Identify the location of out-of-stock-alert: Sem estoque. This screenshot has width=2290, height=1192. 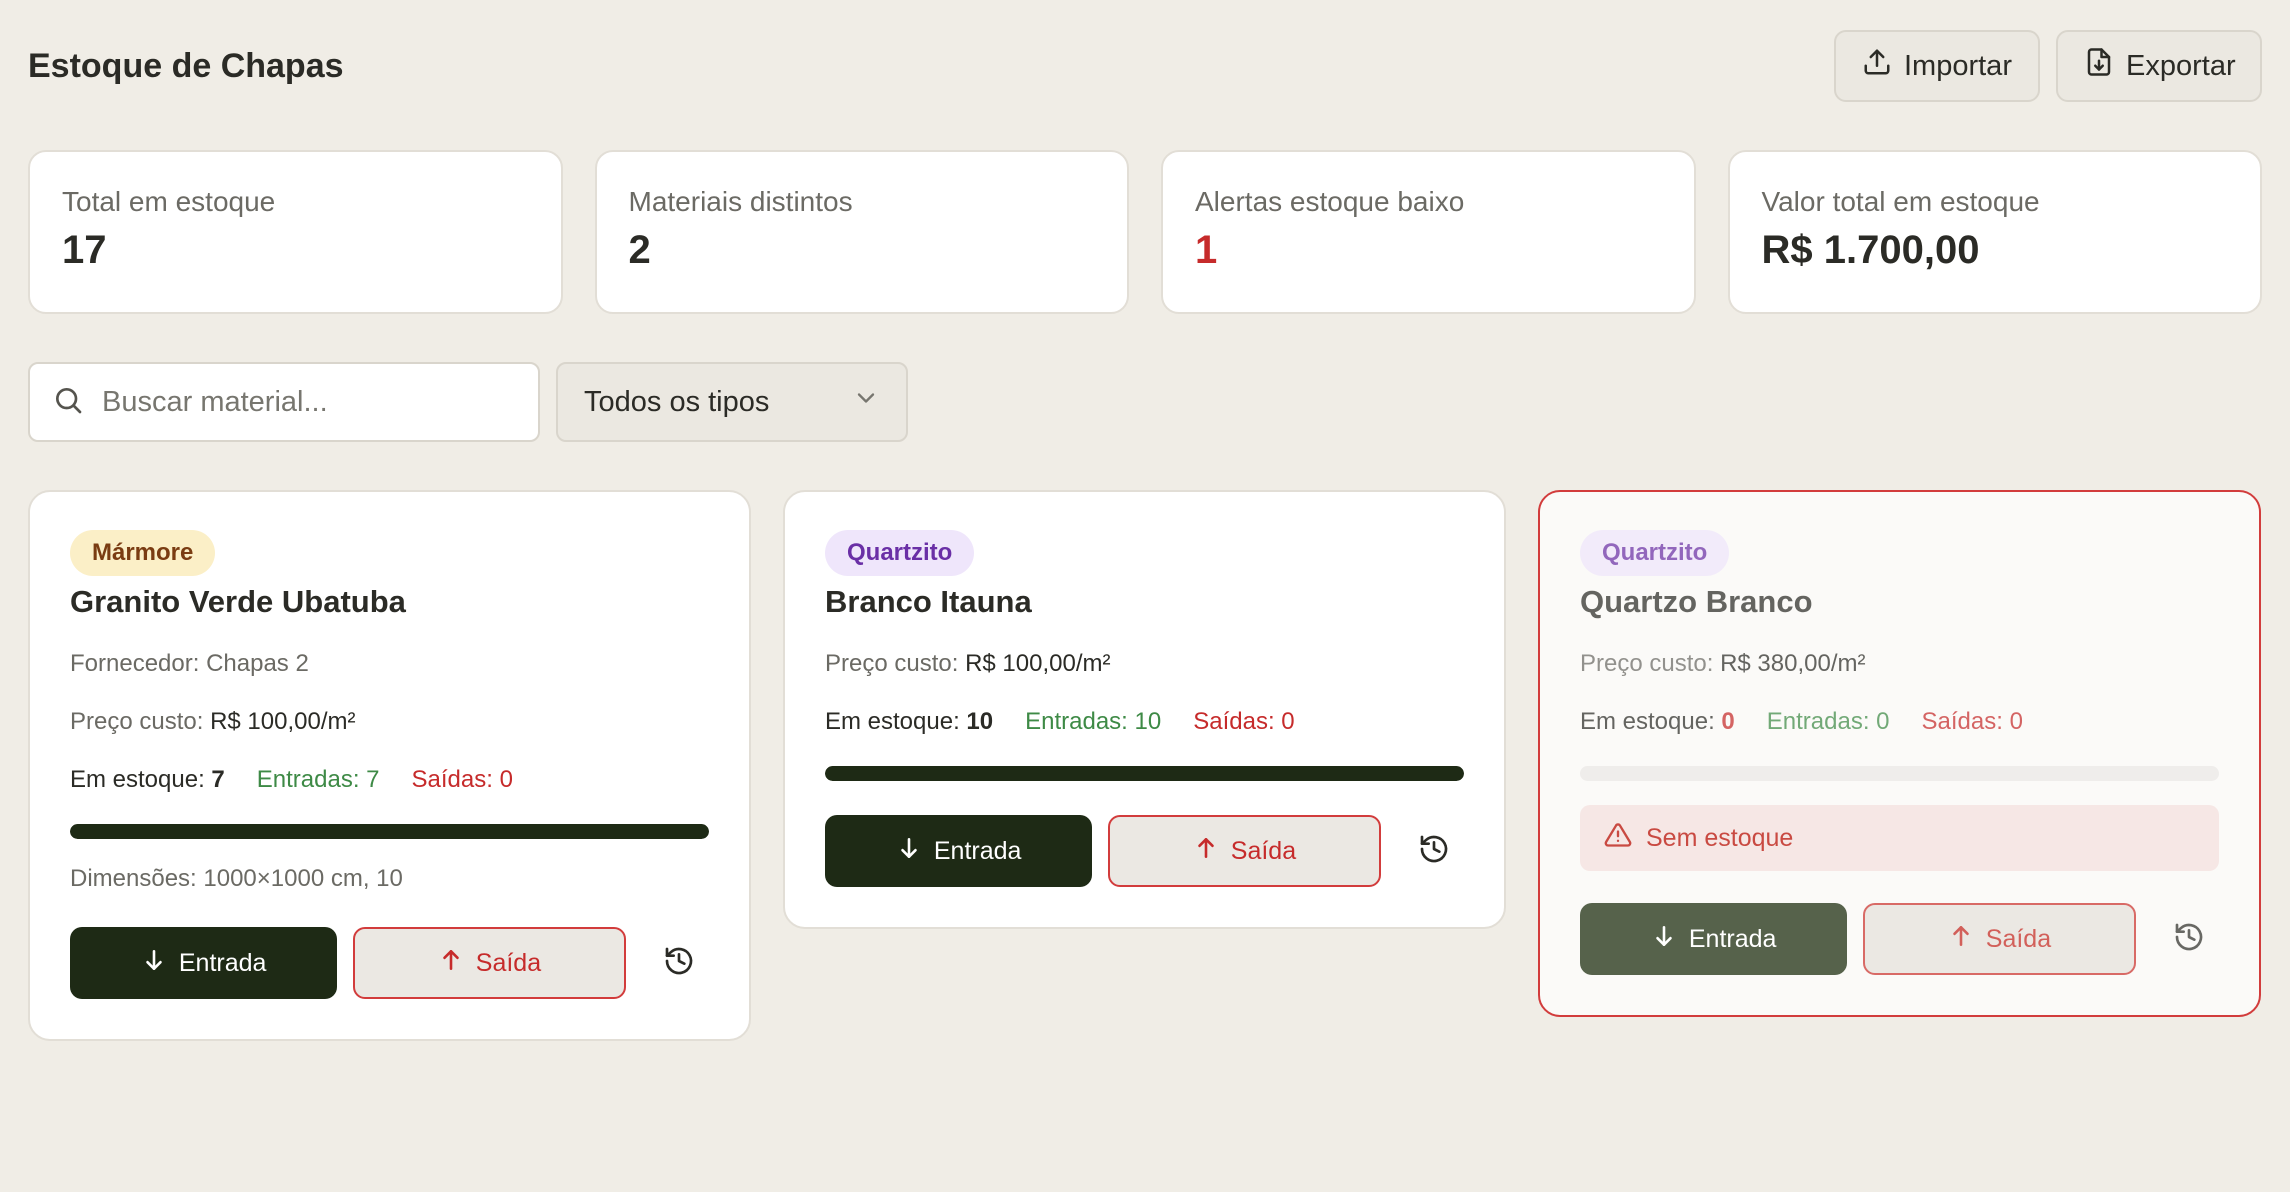
(1899, 838).